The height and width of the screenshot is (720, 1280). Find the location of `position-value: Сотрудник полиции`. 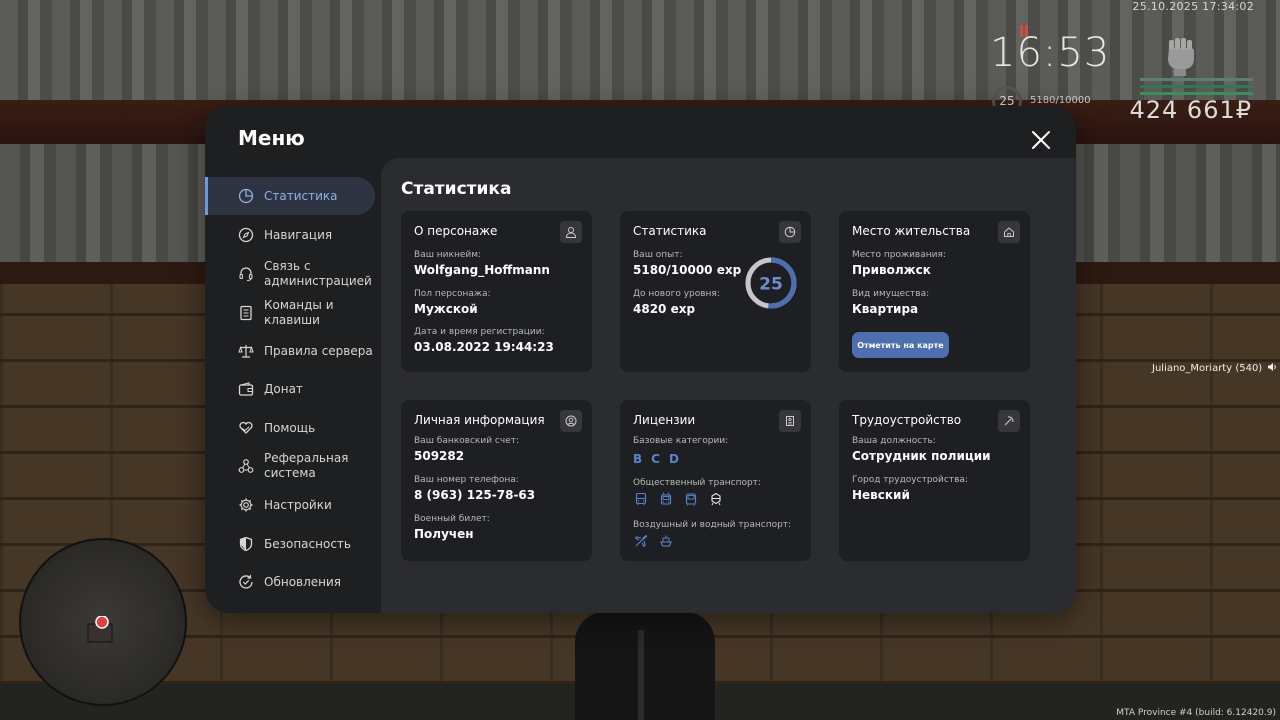

position-value: Сотрудник полиции is located at coordinates (921, 456).